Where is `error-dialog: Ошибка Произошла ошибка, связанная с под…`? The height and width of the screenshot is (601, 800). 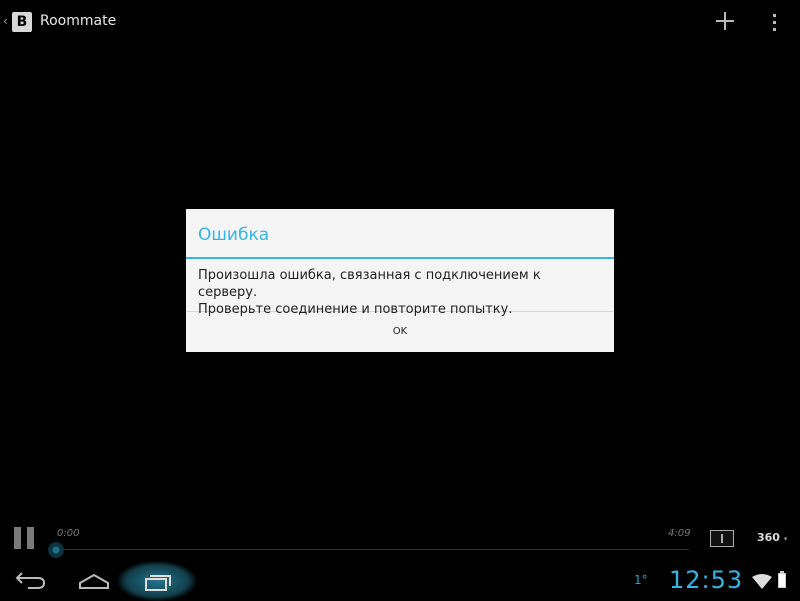 error-dialog: Ошибка Произошла ошибка, связанная с под… is located at coordinates (400, 280).